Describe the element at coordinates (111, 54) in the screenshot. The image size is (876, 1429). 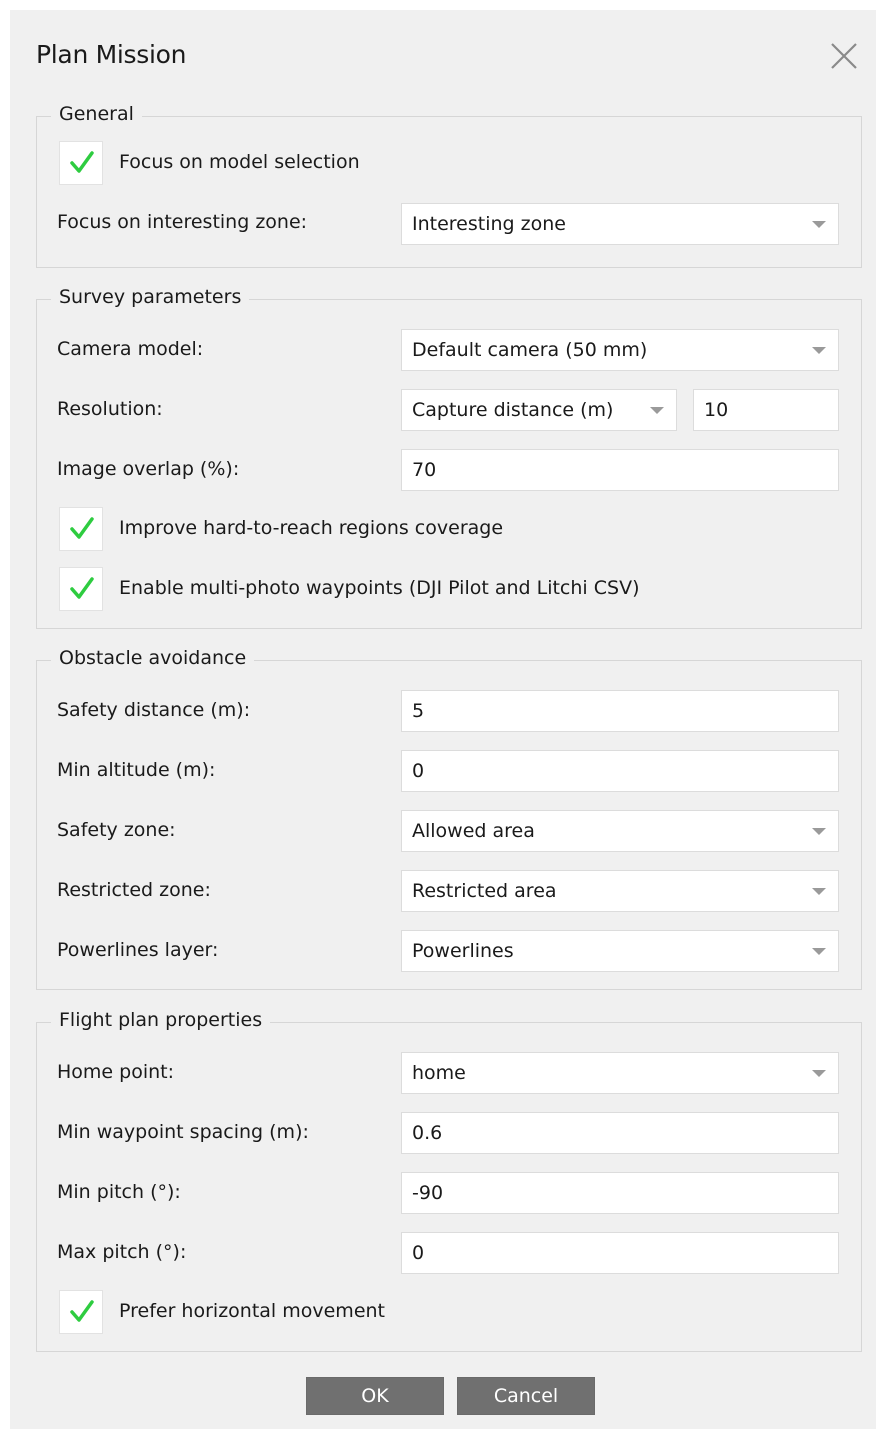
I see `dialog-title: Plan Mission` at that location.